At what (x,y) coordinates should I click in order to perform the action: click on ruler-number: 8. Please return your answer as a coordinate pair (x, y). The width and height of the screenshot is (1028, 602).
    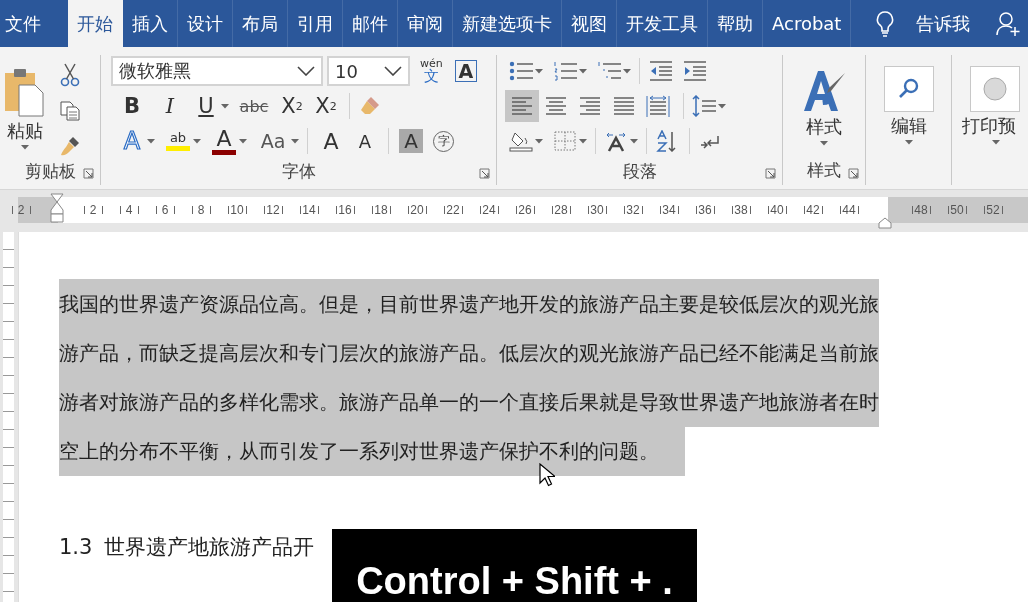
    Looking at the image, I should click on (201, 210).